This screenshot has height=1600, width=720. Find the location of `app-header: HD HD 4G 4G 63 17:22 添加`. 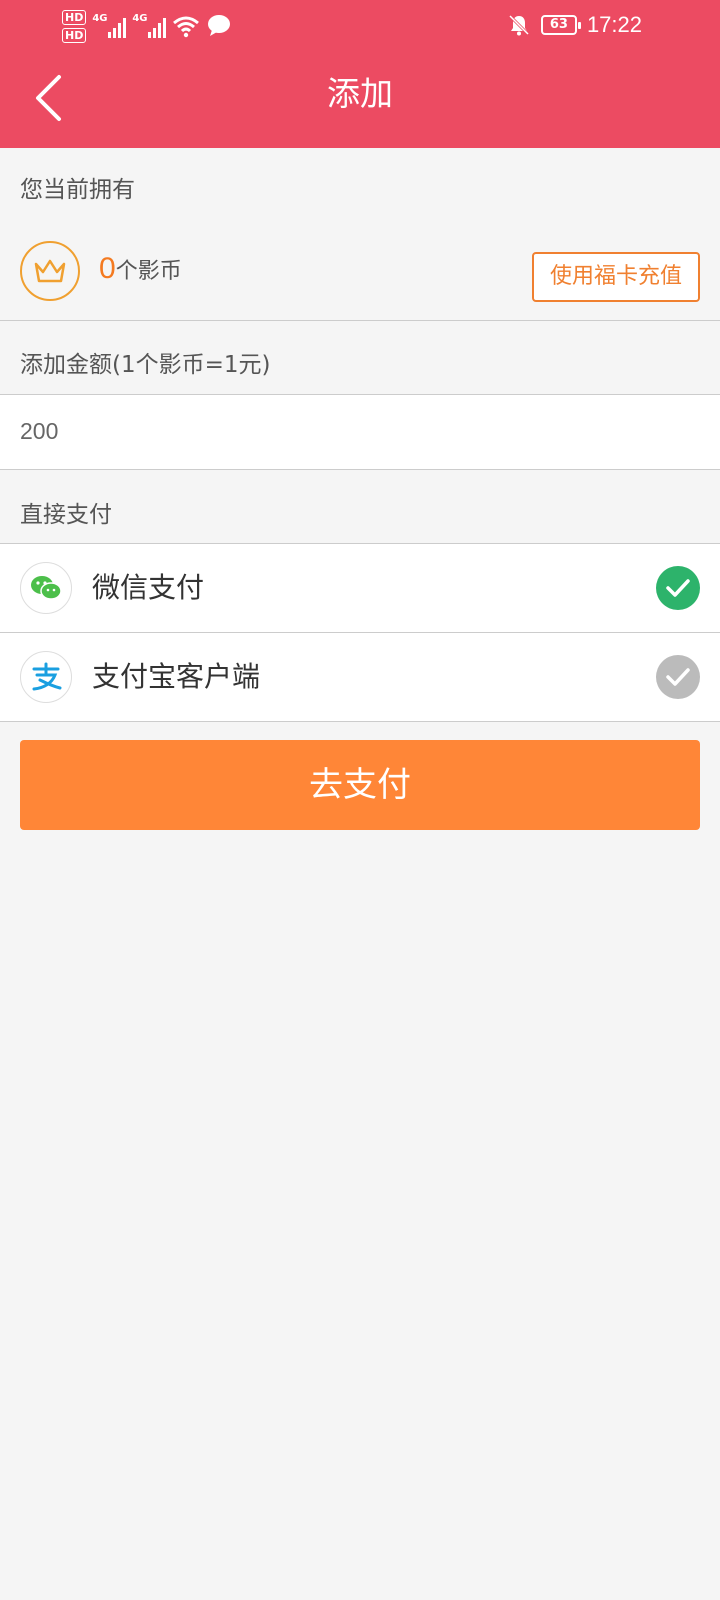

app-header: HD HD 4G 4G 63 17:22 添加 is located at coordinates (360, 74).